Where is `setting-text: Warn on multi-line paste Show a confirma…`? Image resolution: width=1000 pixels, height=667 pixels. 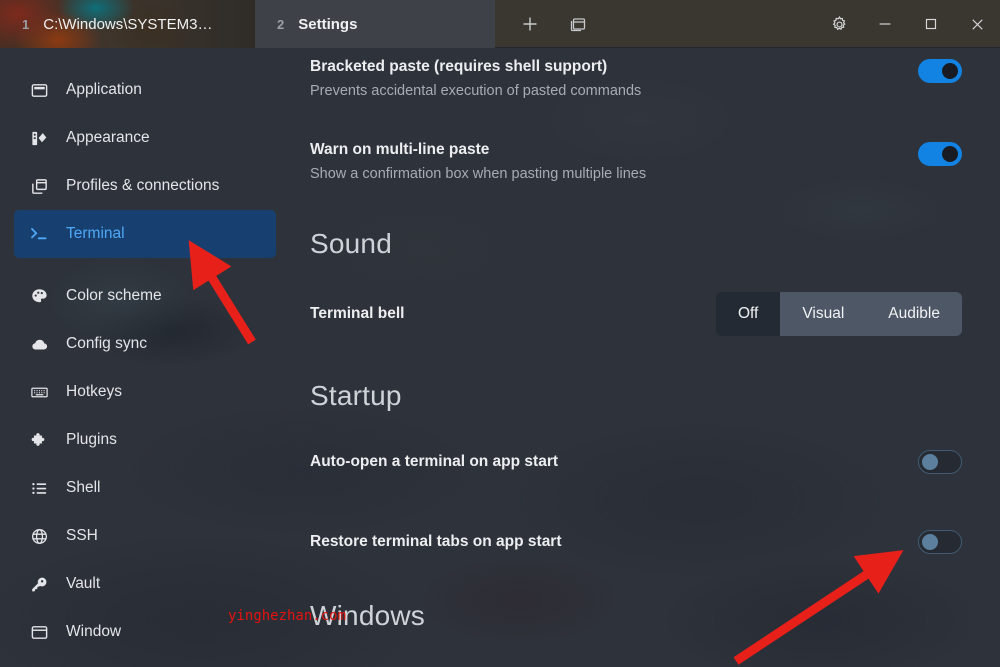 setting-text: Warn on multi-line paste Show a confirma… is located at coordinates (478, 160).